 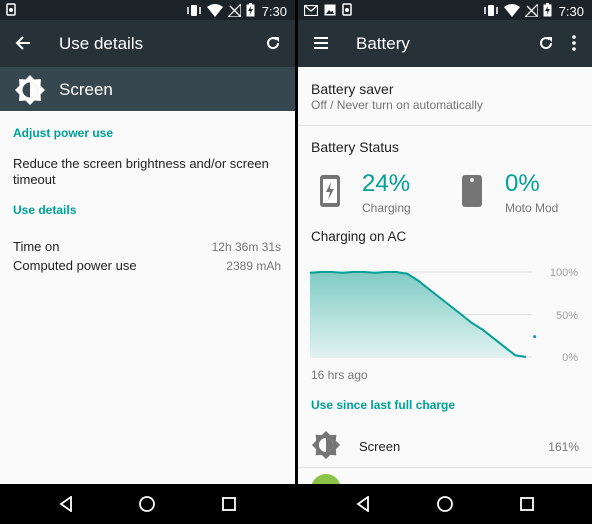 What do you see at coordinates (472, 193) in the screenshot?
I see `moto-mod-icon` at bounding box center [472, 193].